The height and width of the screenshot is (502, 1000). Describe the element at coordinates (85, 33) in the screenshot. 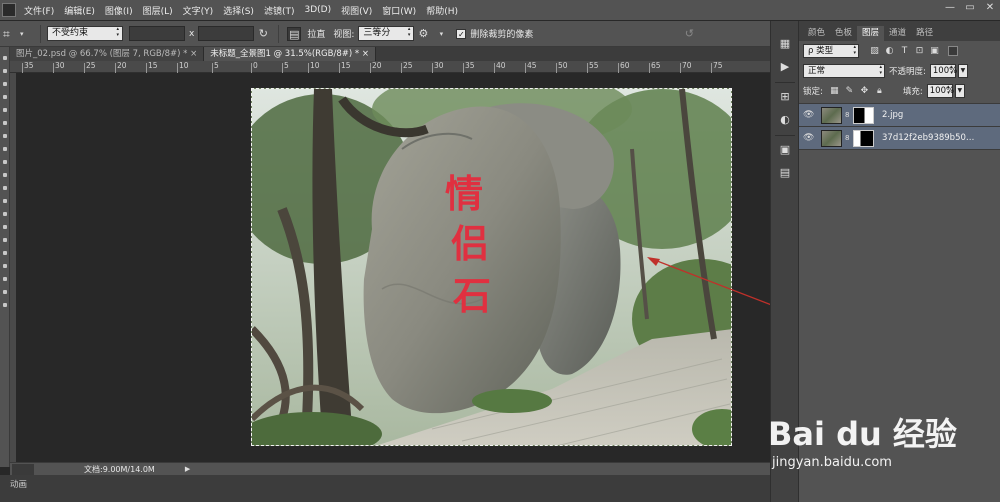

I see `ratio-select: 不受约束` at that location.